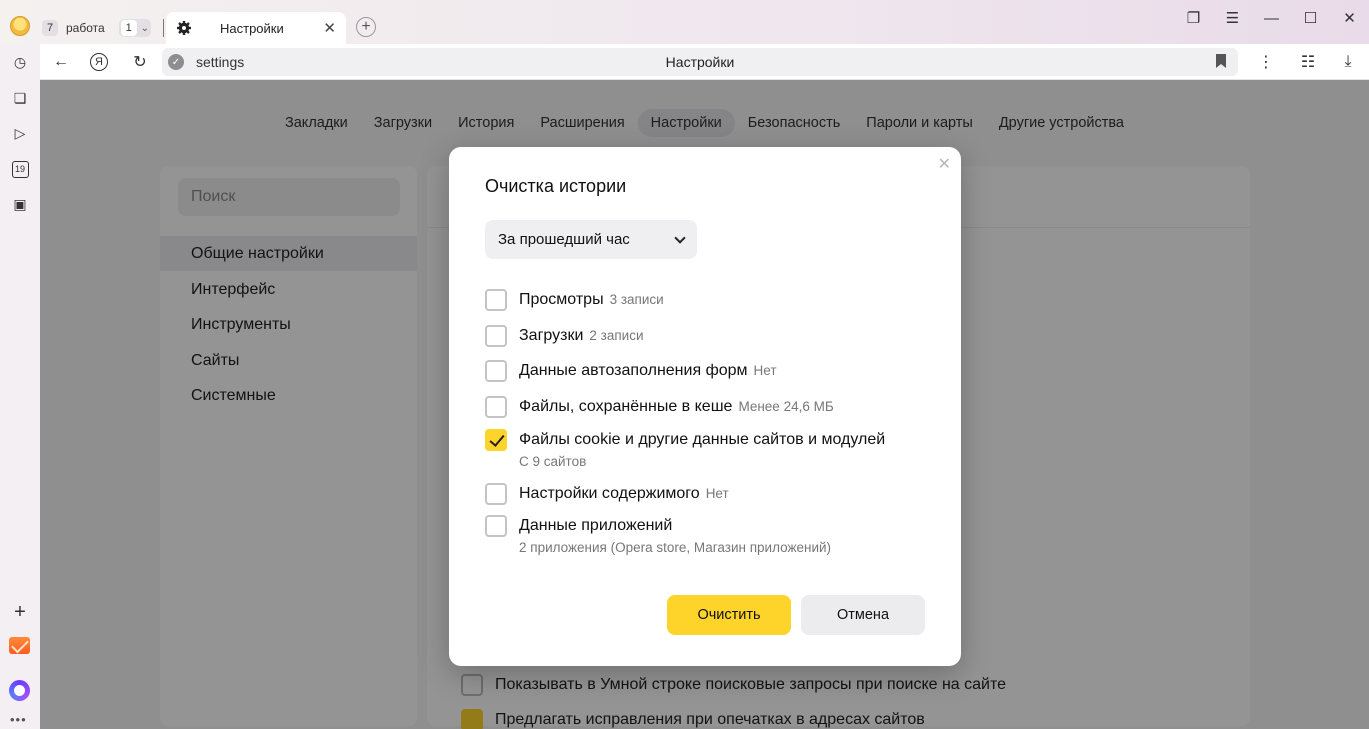 This screenshot has height=729, width=1369. I want to click on tab-settings: Настройки ✕, so click(256, 28).